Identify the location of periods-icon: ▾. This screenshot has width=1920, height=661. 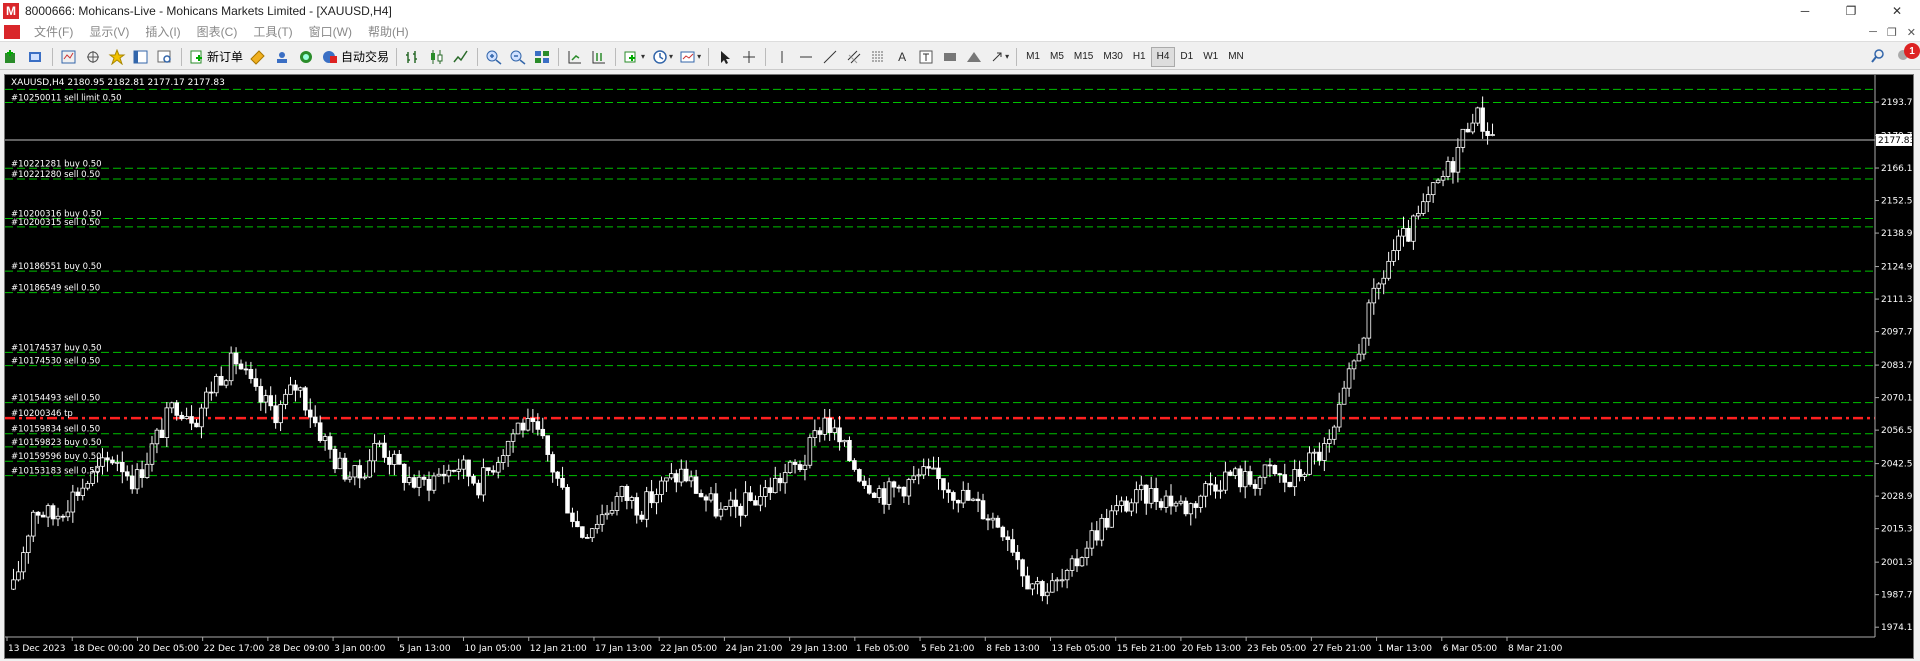
(662, 57).